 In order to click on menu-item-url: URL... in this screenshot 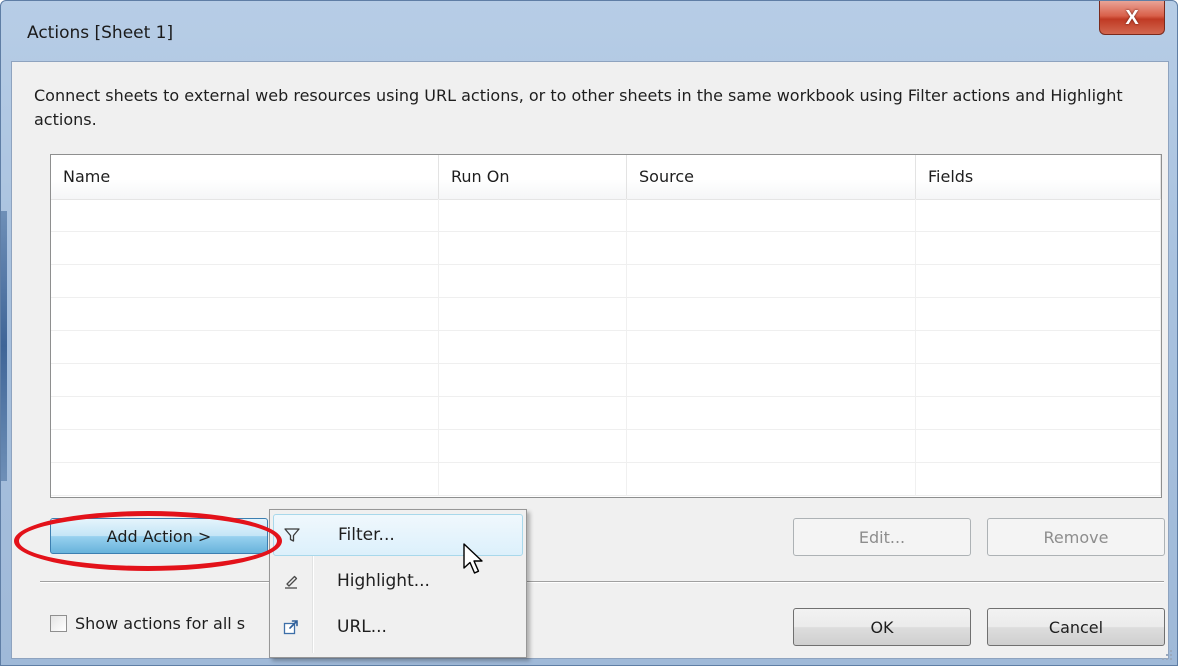, I will do `click(398, 627)`.